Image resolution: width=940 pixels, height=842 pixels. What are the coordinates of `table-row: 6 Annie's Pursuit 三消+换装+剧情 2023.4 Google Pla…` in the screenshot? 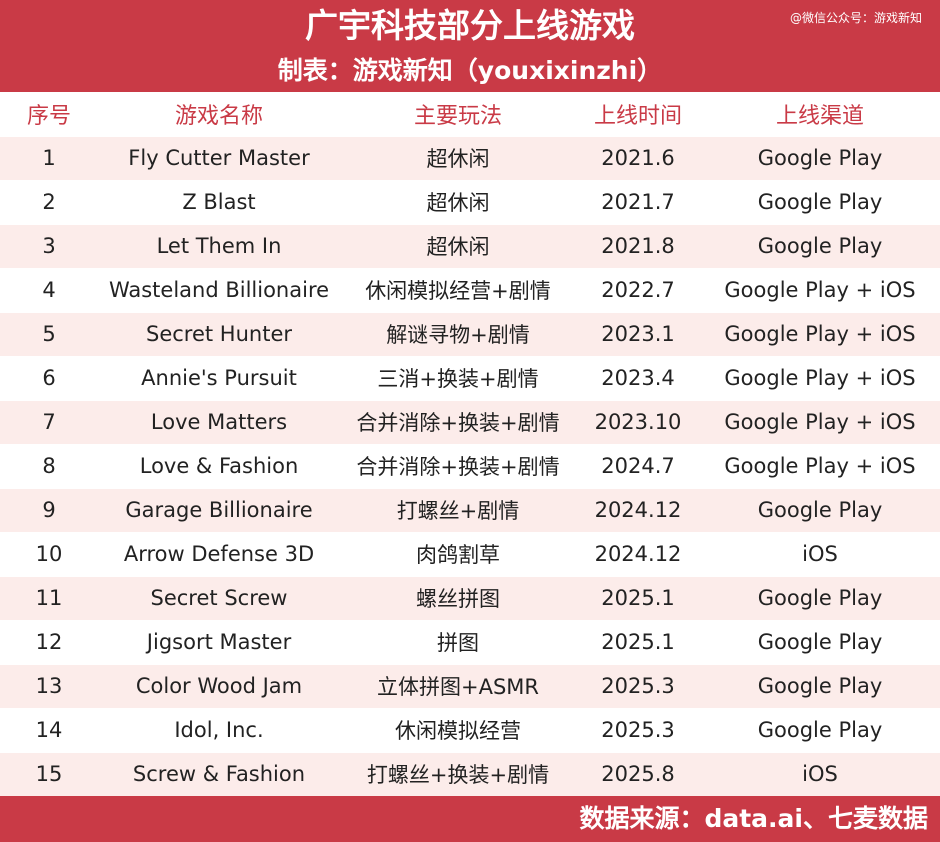 It's located at (470, 377).